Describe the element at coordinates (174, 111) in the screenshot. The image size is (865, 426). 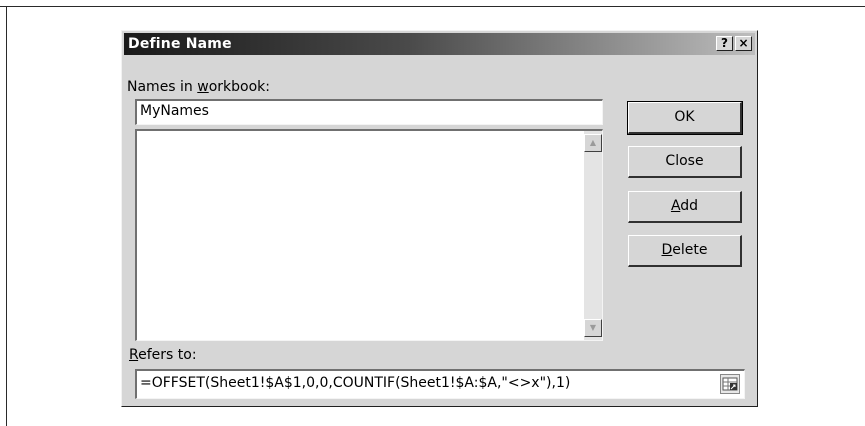
I see `name-input-value: MyNames` at that location.